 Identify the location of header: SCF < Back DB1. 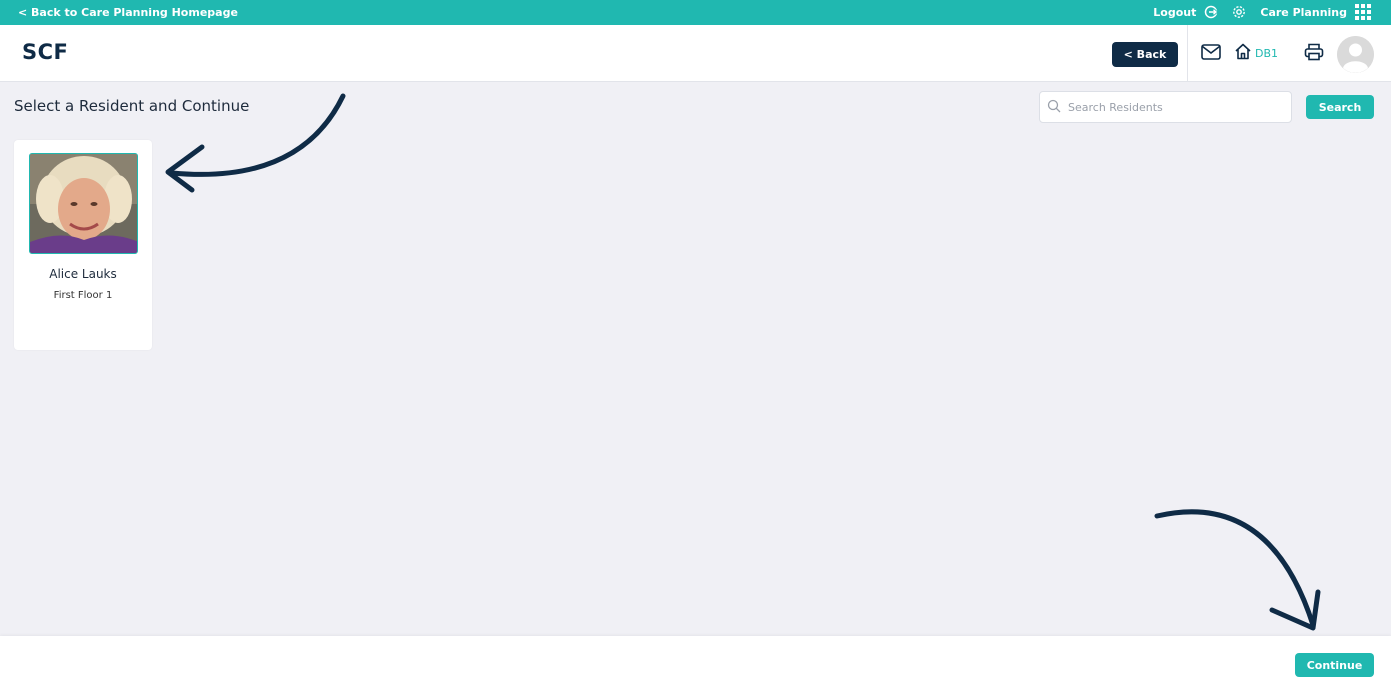
(695, 53).